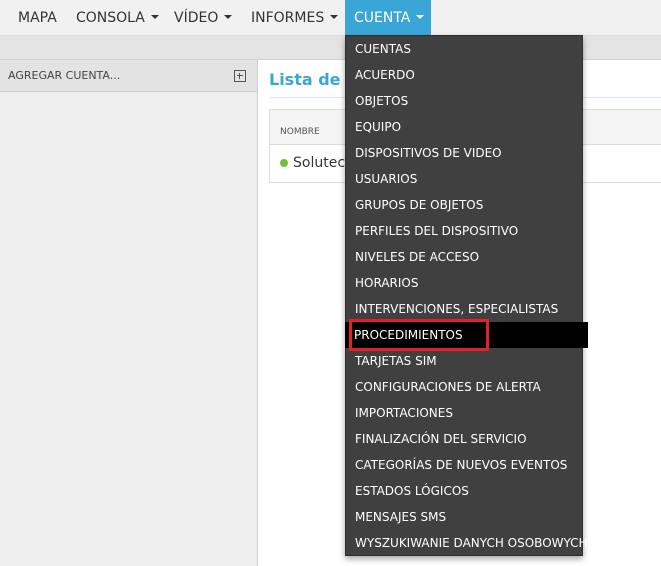 The width and height of the screenshot is (661, 566). I want to click on menu-item-wyszukiwanie-danych-osobowych: WYSZUKIWANIE DANYCH OSOBOWYCH, so click(467, 543).